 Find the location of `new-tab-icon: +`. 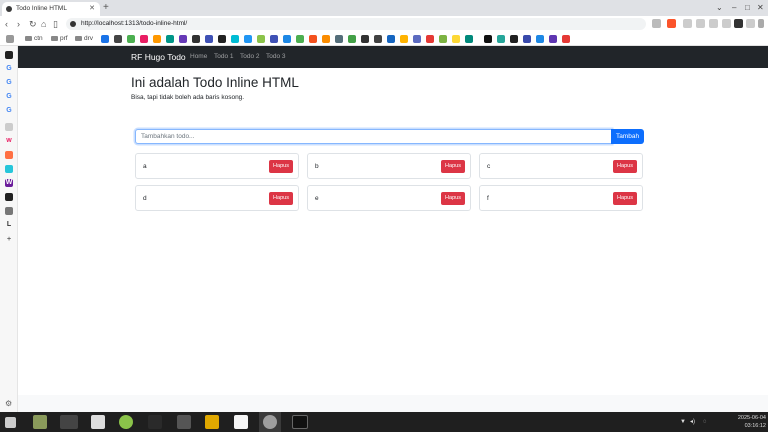

new-tab-icon: + is located at coordinates (106, 8).